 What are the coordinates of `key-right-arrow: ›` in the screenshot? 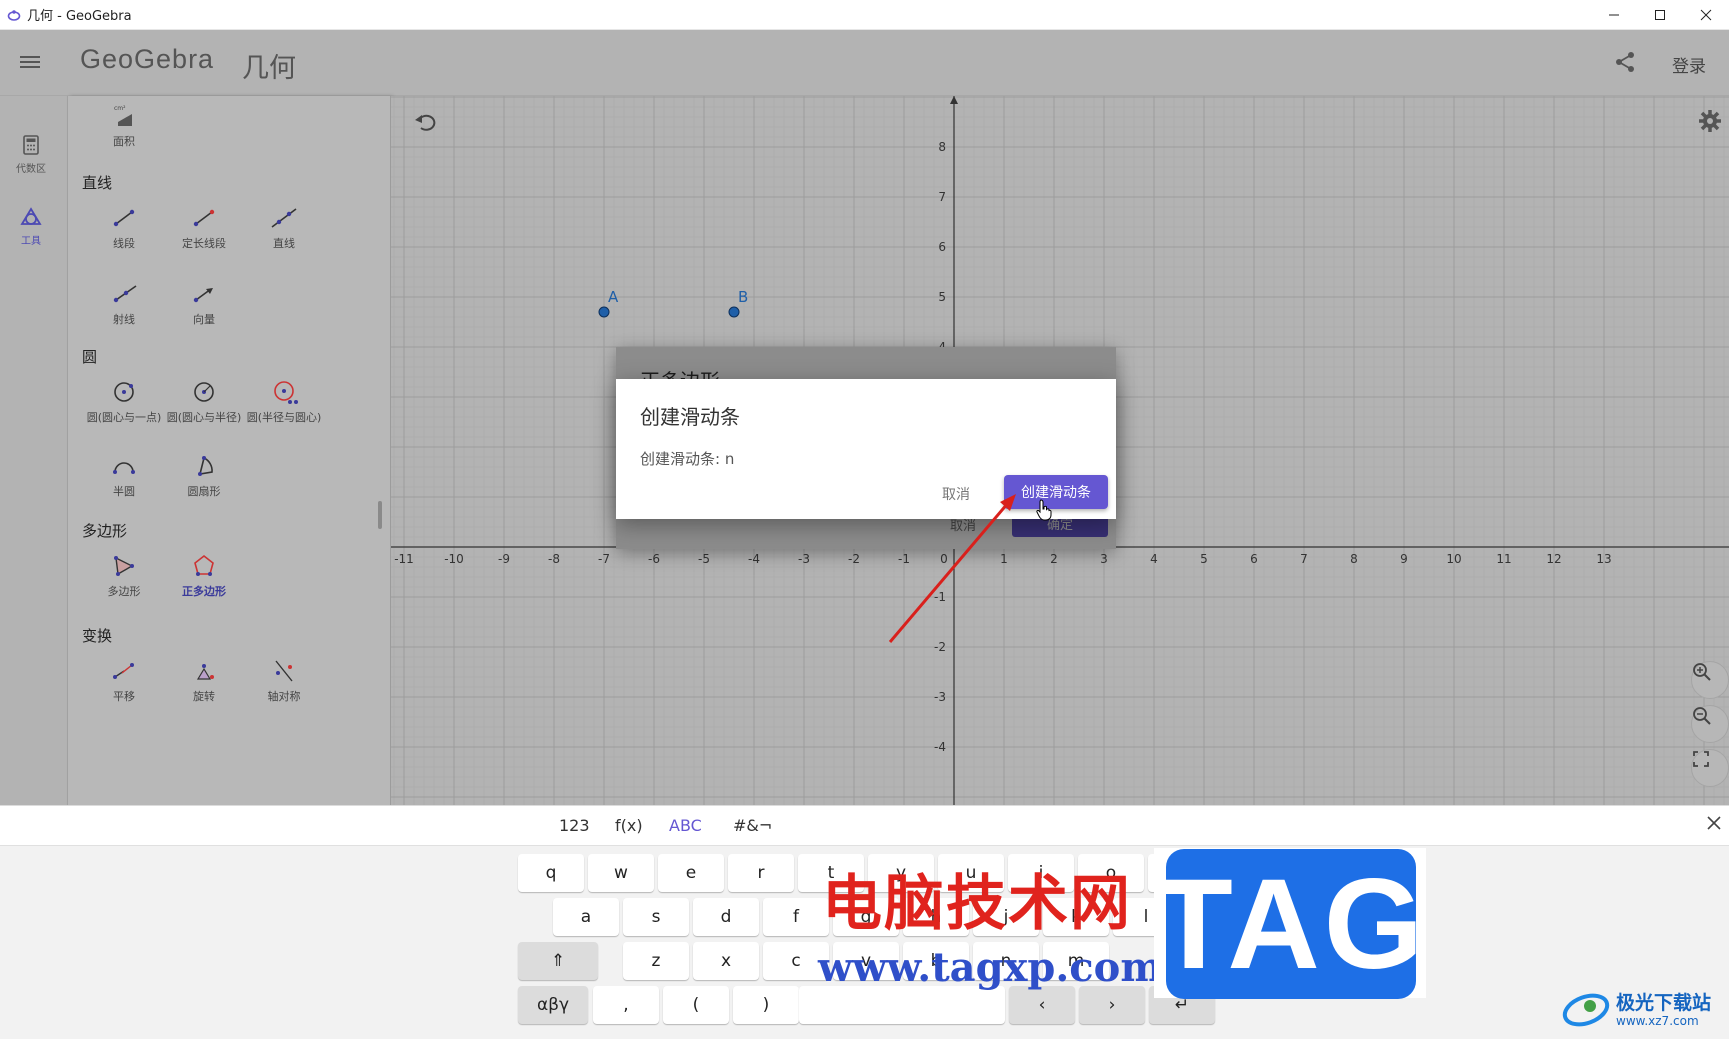 It's located at (1112, 1005).